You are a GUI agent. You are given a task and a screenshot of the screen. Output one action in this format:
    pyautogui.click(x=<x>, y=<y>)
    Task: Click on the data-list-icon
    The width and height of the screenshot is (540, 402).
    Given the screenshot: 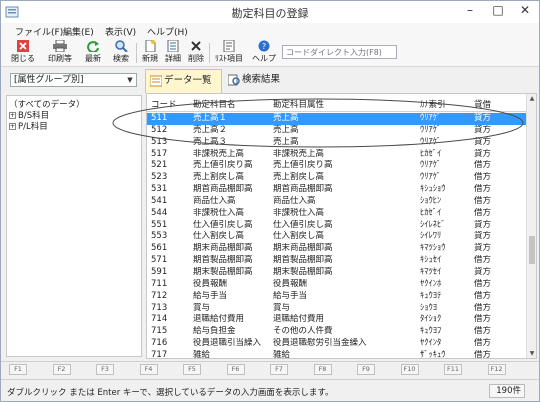 What is the action you would take?
    pyautogui.click(x=156, y=81)
    